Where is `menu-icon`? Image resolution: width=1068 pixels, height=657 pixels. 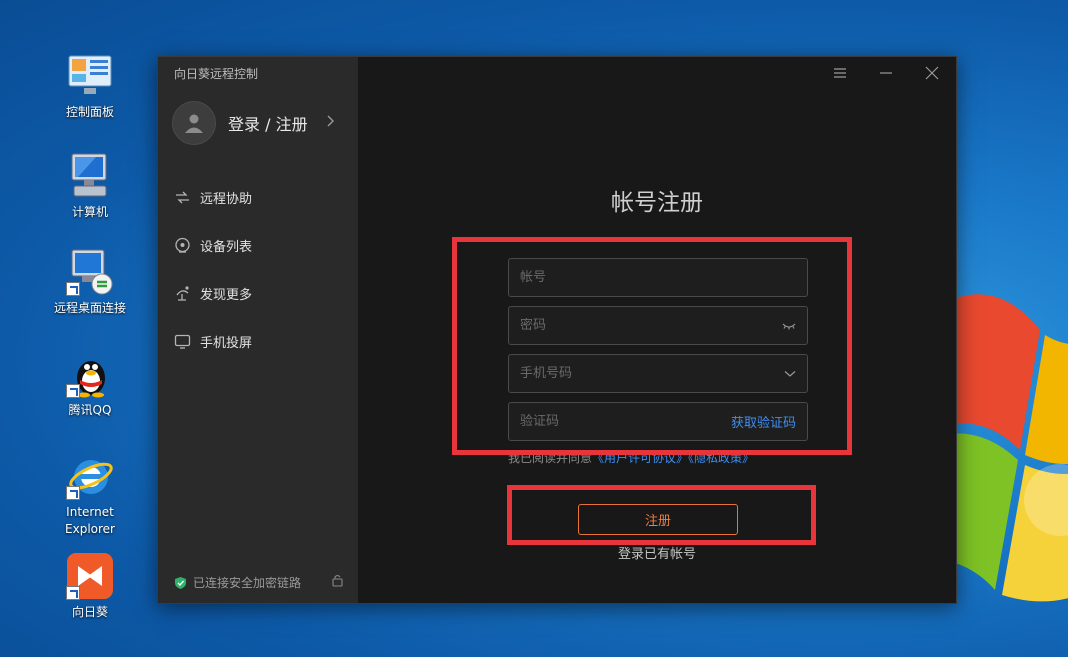 menu-icon is located at coordinates (840, 73).